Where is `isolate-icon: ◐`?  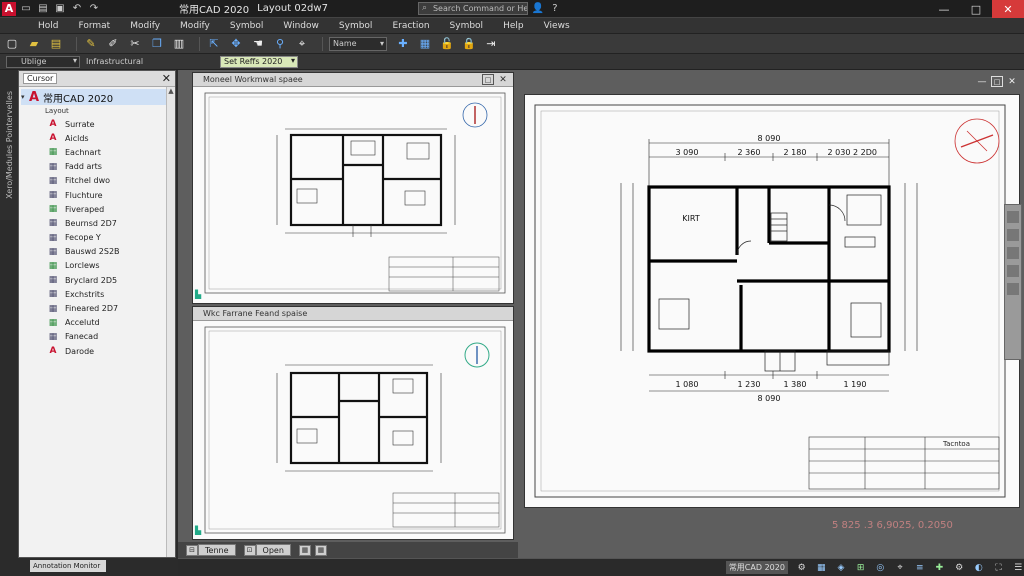 isolate-icon: ◐ is located at coordinates (979, 568).